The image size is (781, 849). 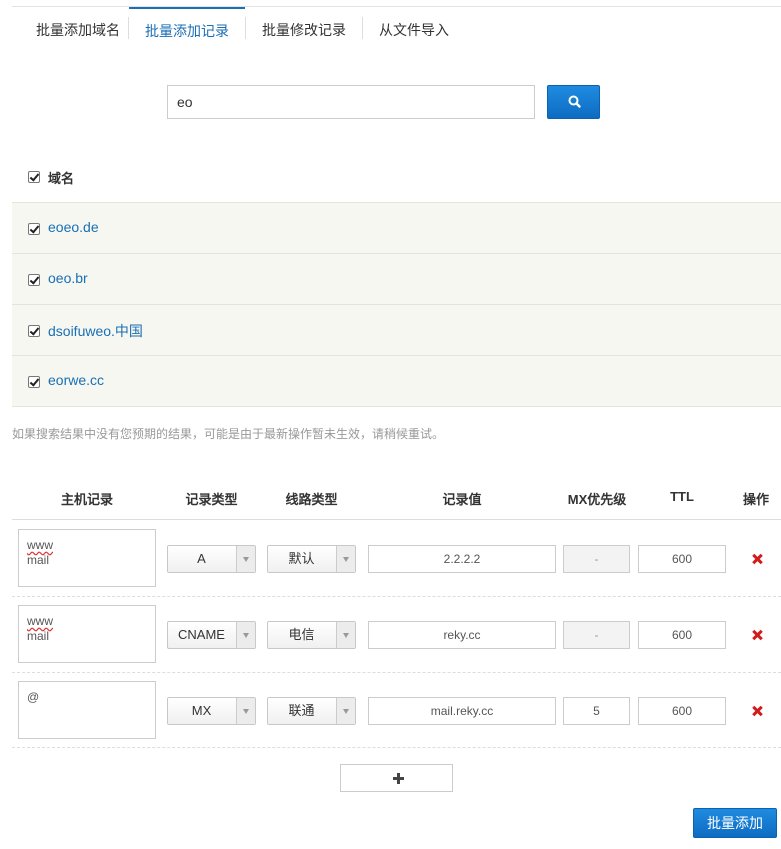 I want to click on header-ttl: TTL, so click(x=682, y=496).